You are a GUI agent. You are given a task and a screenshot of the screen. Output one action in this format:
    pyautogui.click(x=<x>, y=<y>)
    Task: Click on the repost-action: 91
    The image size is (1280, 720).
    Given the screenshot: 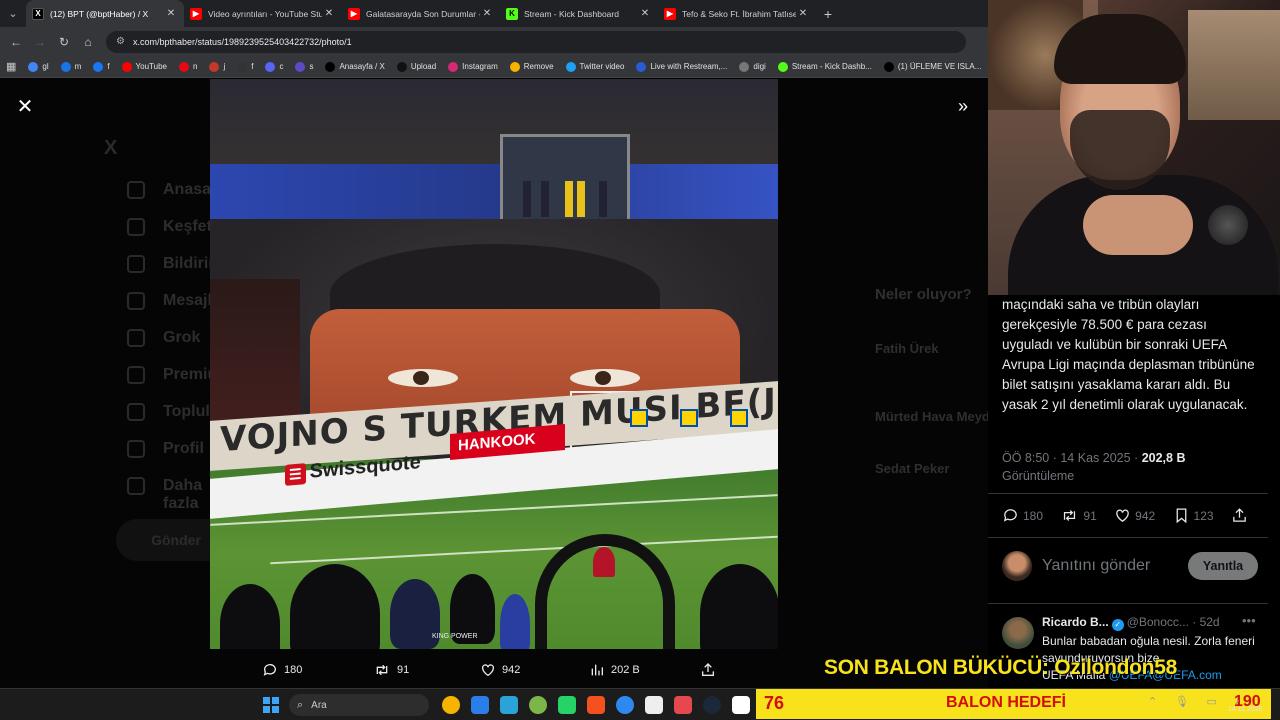 What is the action you would take?
    pyautogui.click(x=426, y=670)
    